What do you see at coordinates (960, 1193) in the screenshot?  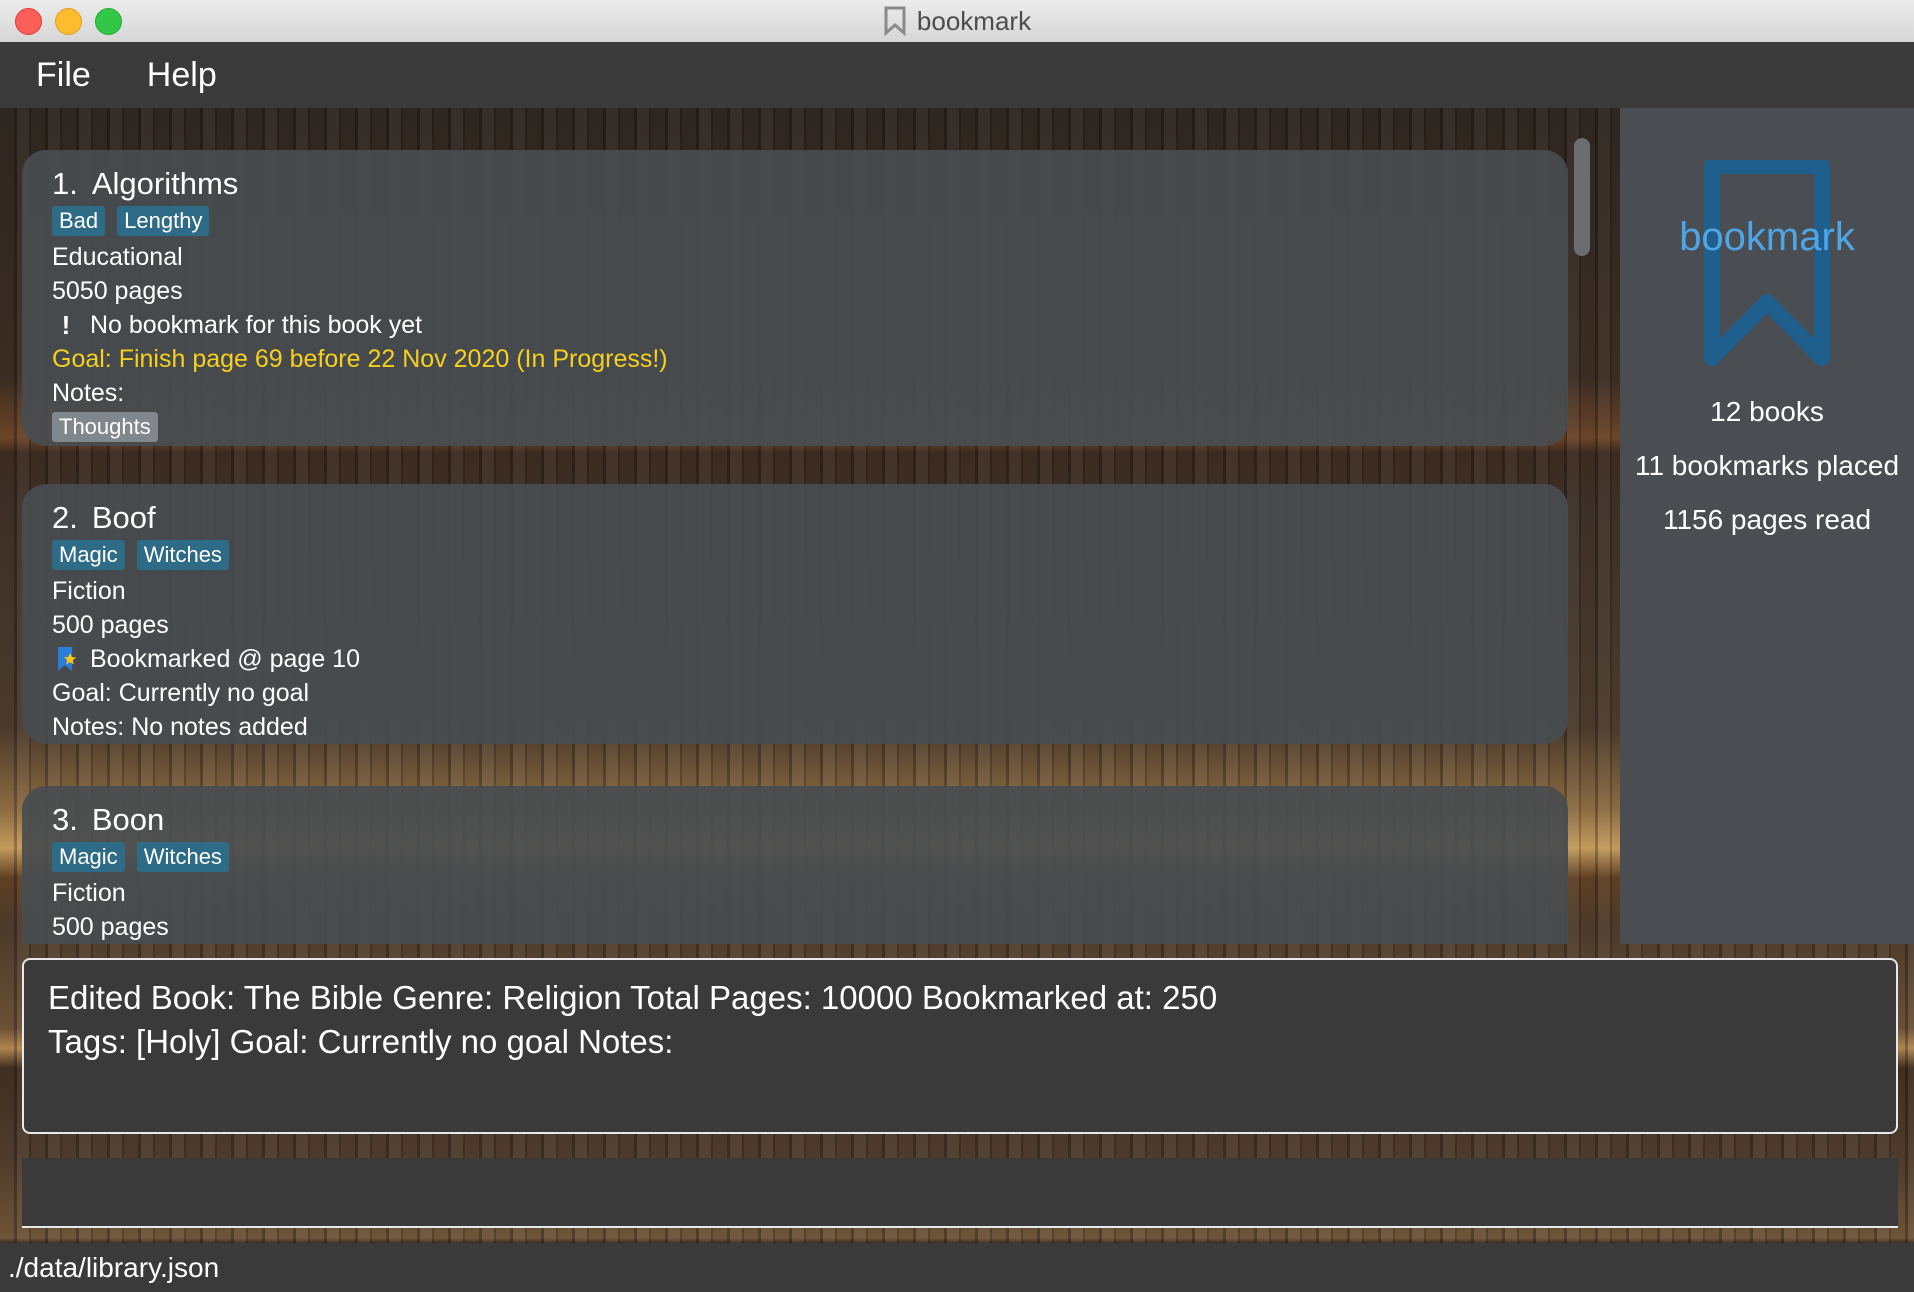 I see `command-input` at bounding box center [960, 1193].